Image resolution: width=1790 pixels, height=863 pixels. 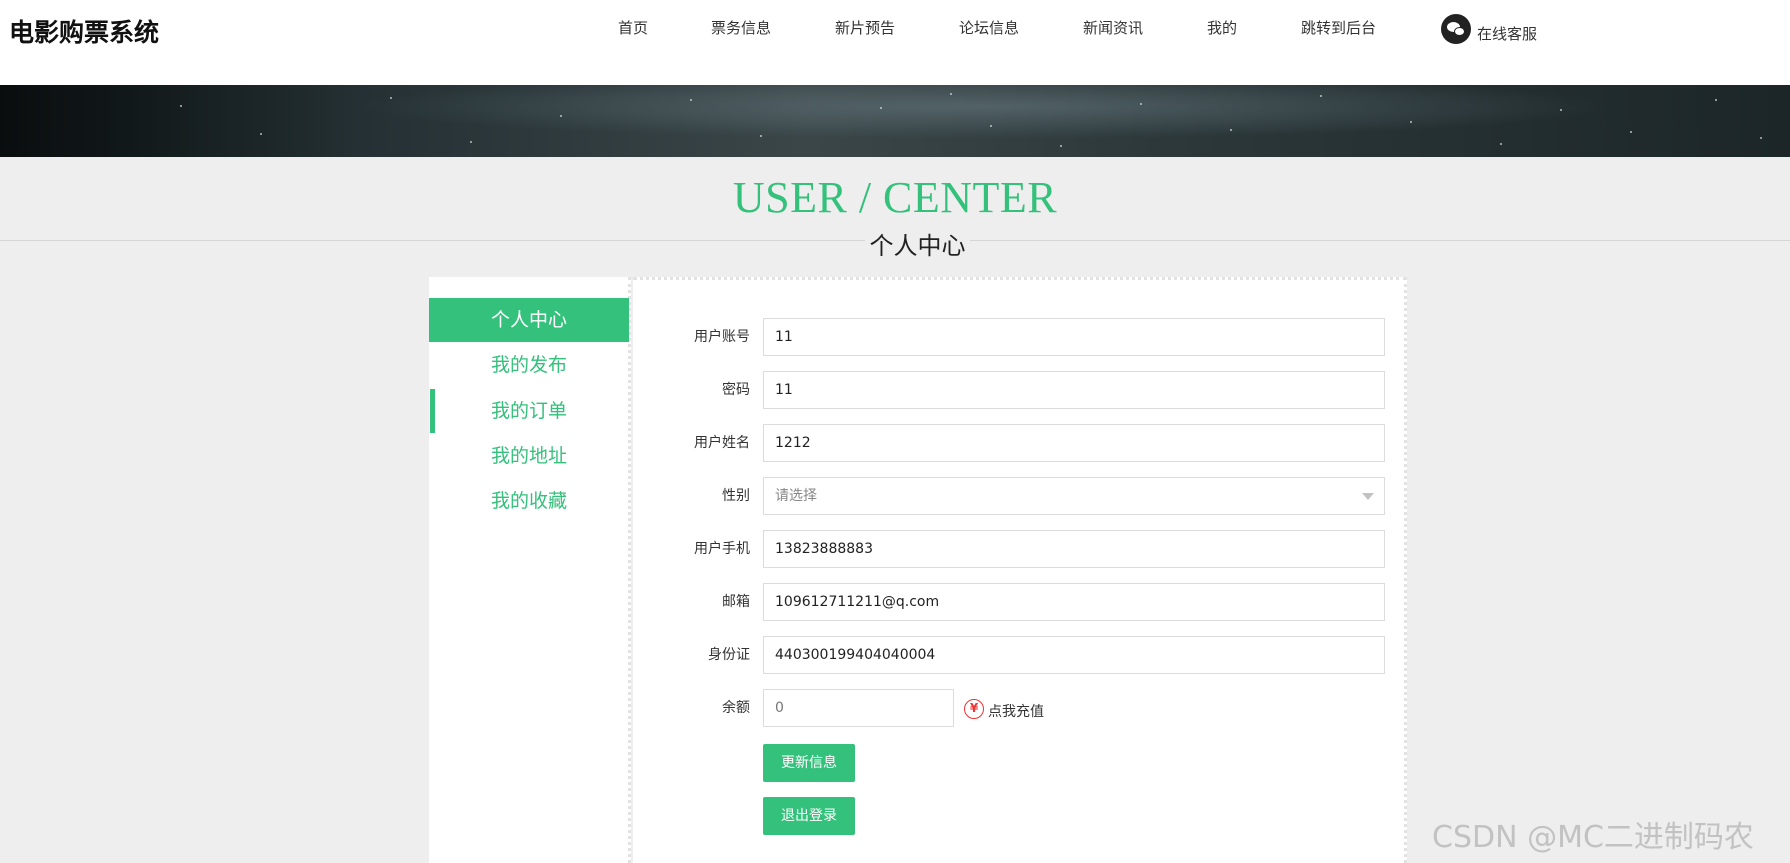 What do you see at coordinates (736, 496) in the screenshot?
I see `gender-label: 性别` at bounding box center [736, 496].